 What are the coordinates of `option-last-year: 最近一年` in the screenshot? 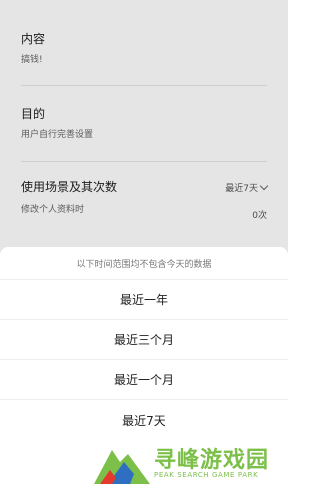 It's located at (144, 300).